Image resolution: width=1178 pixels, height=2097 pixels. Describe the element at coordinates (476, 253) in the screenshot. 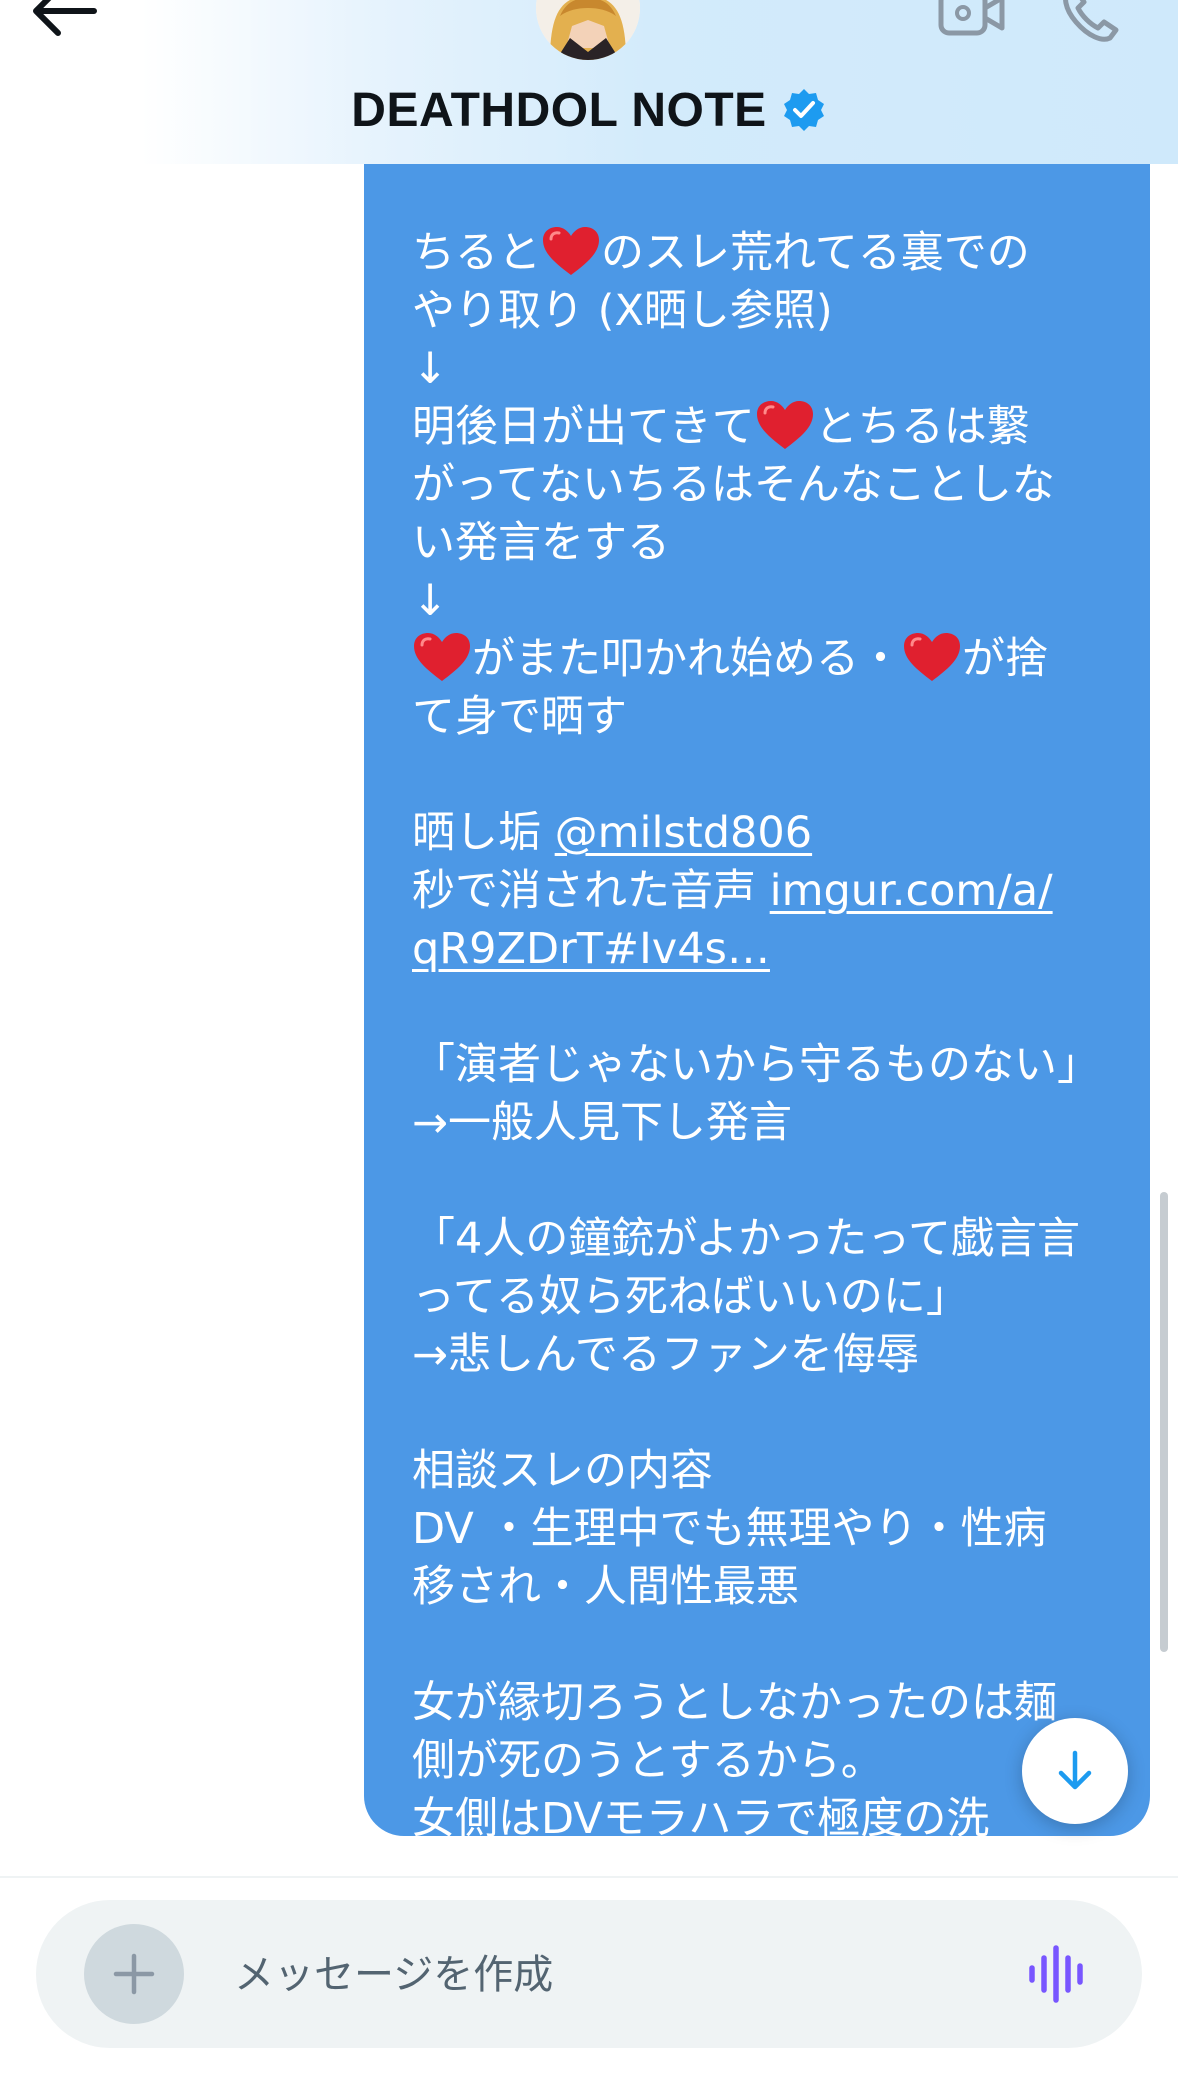

I see `message-text-segment: ちると` at that location.